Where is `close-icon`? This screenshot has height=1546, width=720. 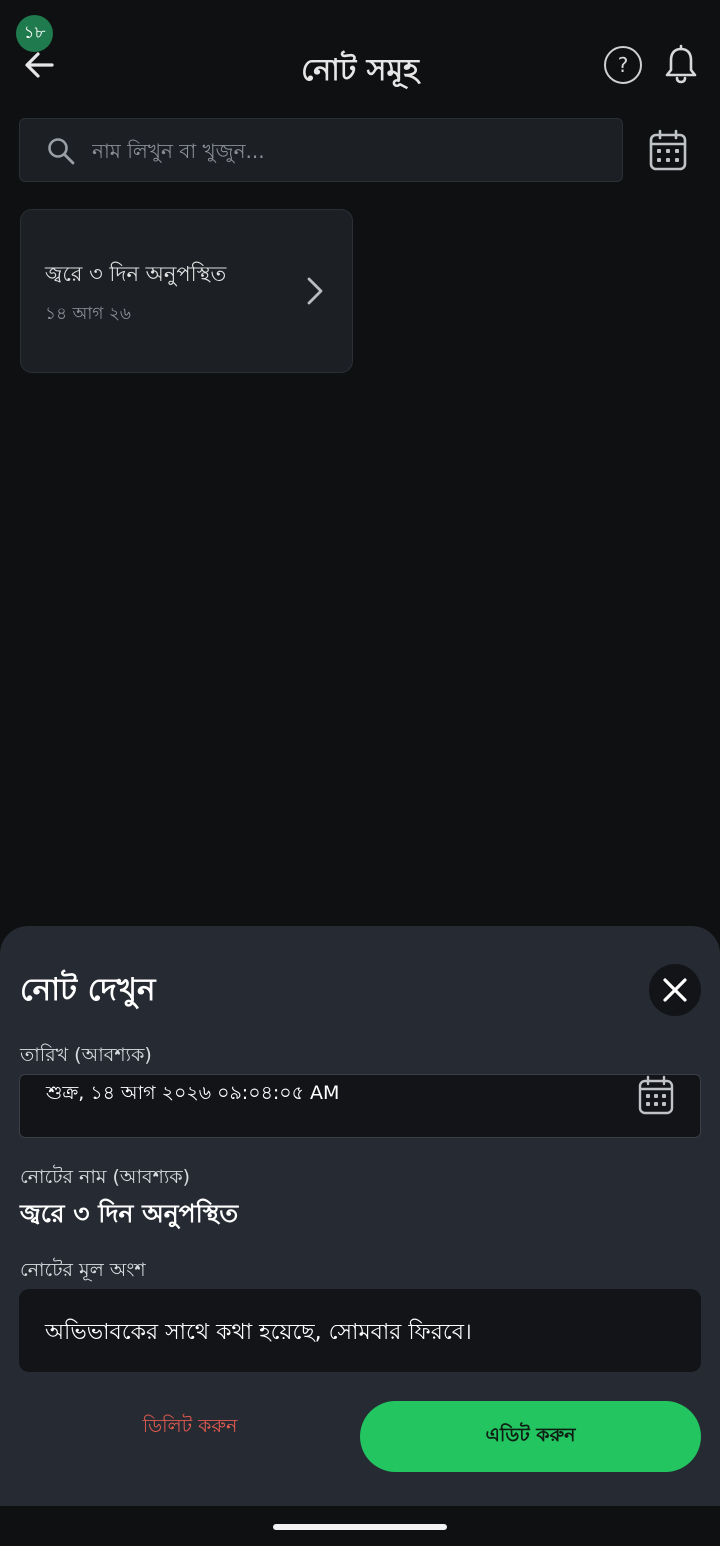
close-icon is located at coordinates (675, 990).